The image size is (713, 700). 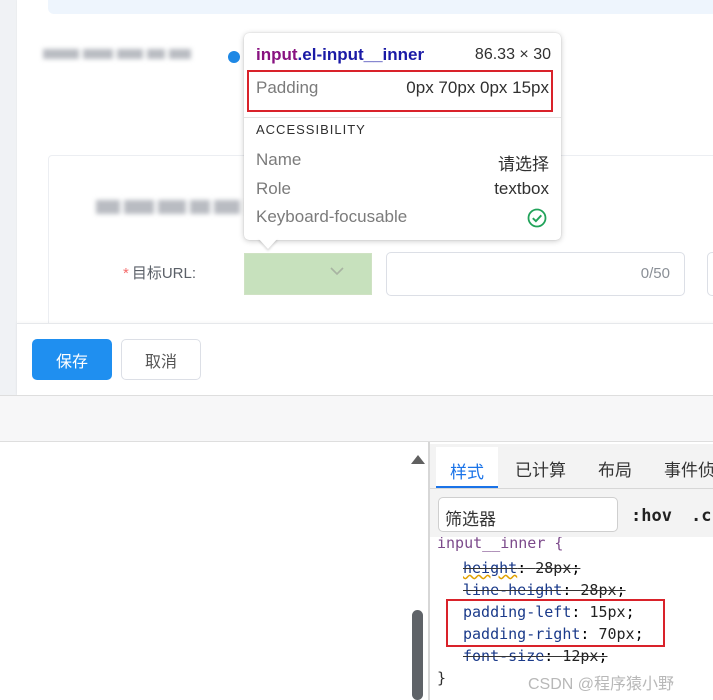 What do you see at coordinates (380, 7) in the screenshot?
I see `top-banner` at bounding box center [380, 7].